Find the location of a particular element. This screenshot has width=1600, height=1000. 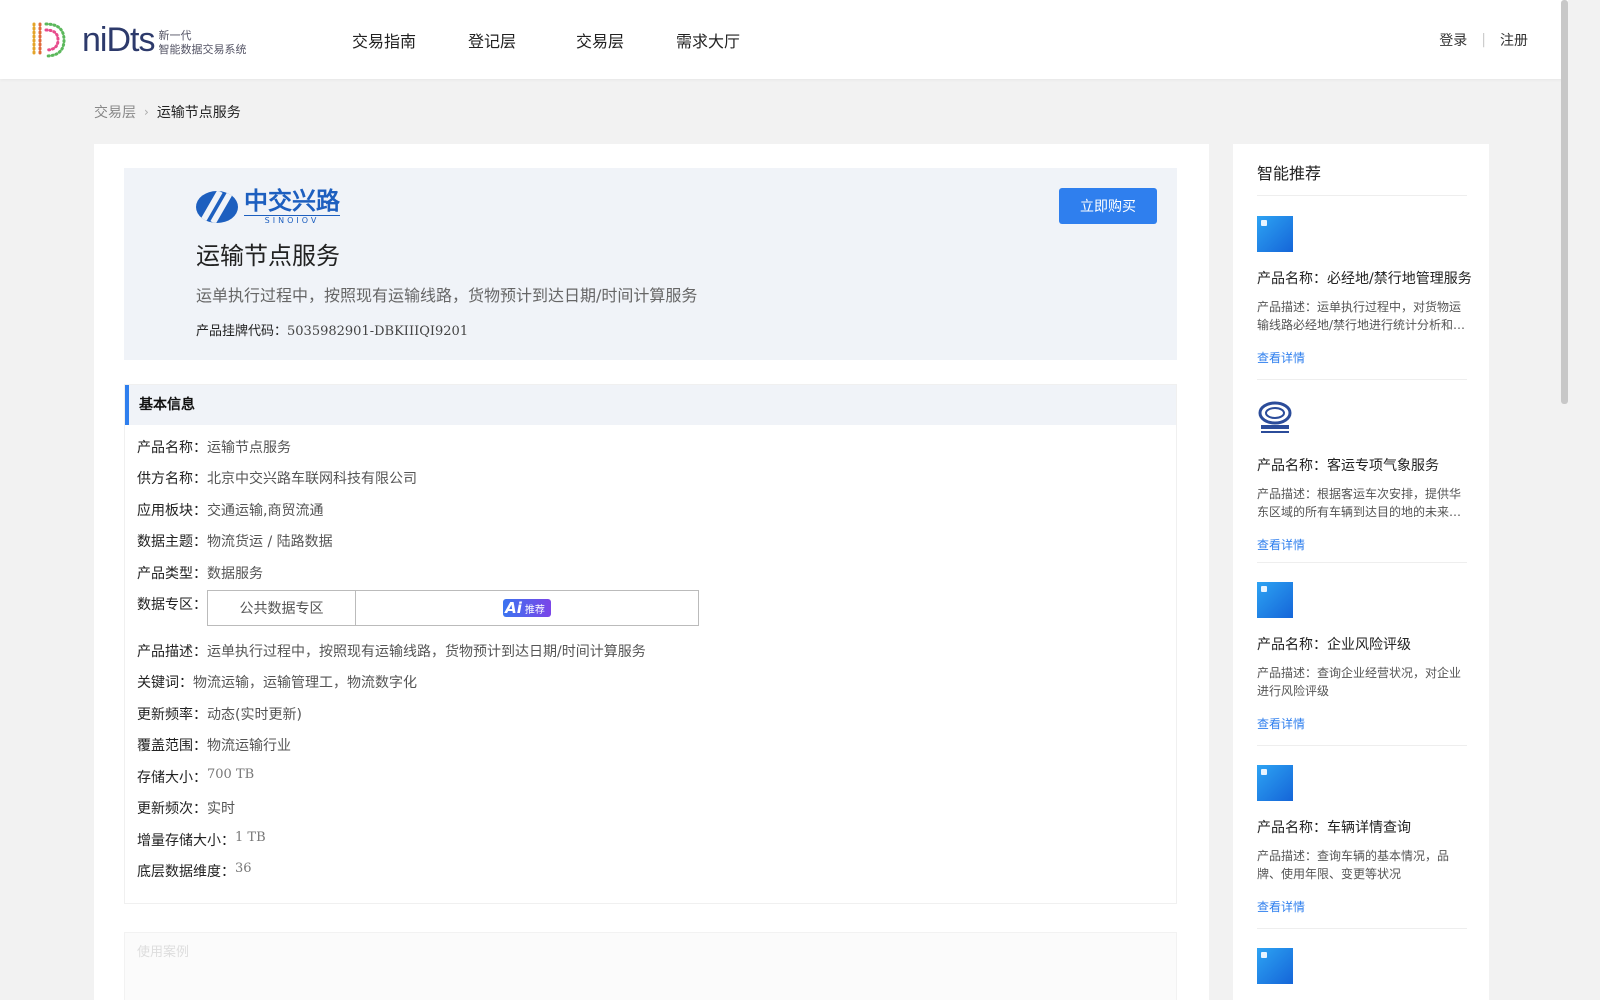

info-row-incremental-storage: 增量存储大小： 1 TB is located at coordinates (201, 840).